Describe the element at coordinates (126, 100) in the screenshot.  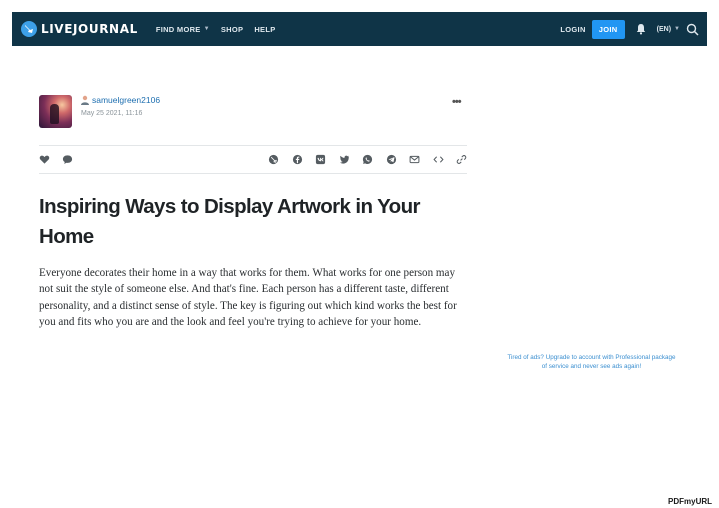
I see `author-username: samuelgreen2106` at that location.